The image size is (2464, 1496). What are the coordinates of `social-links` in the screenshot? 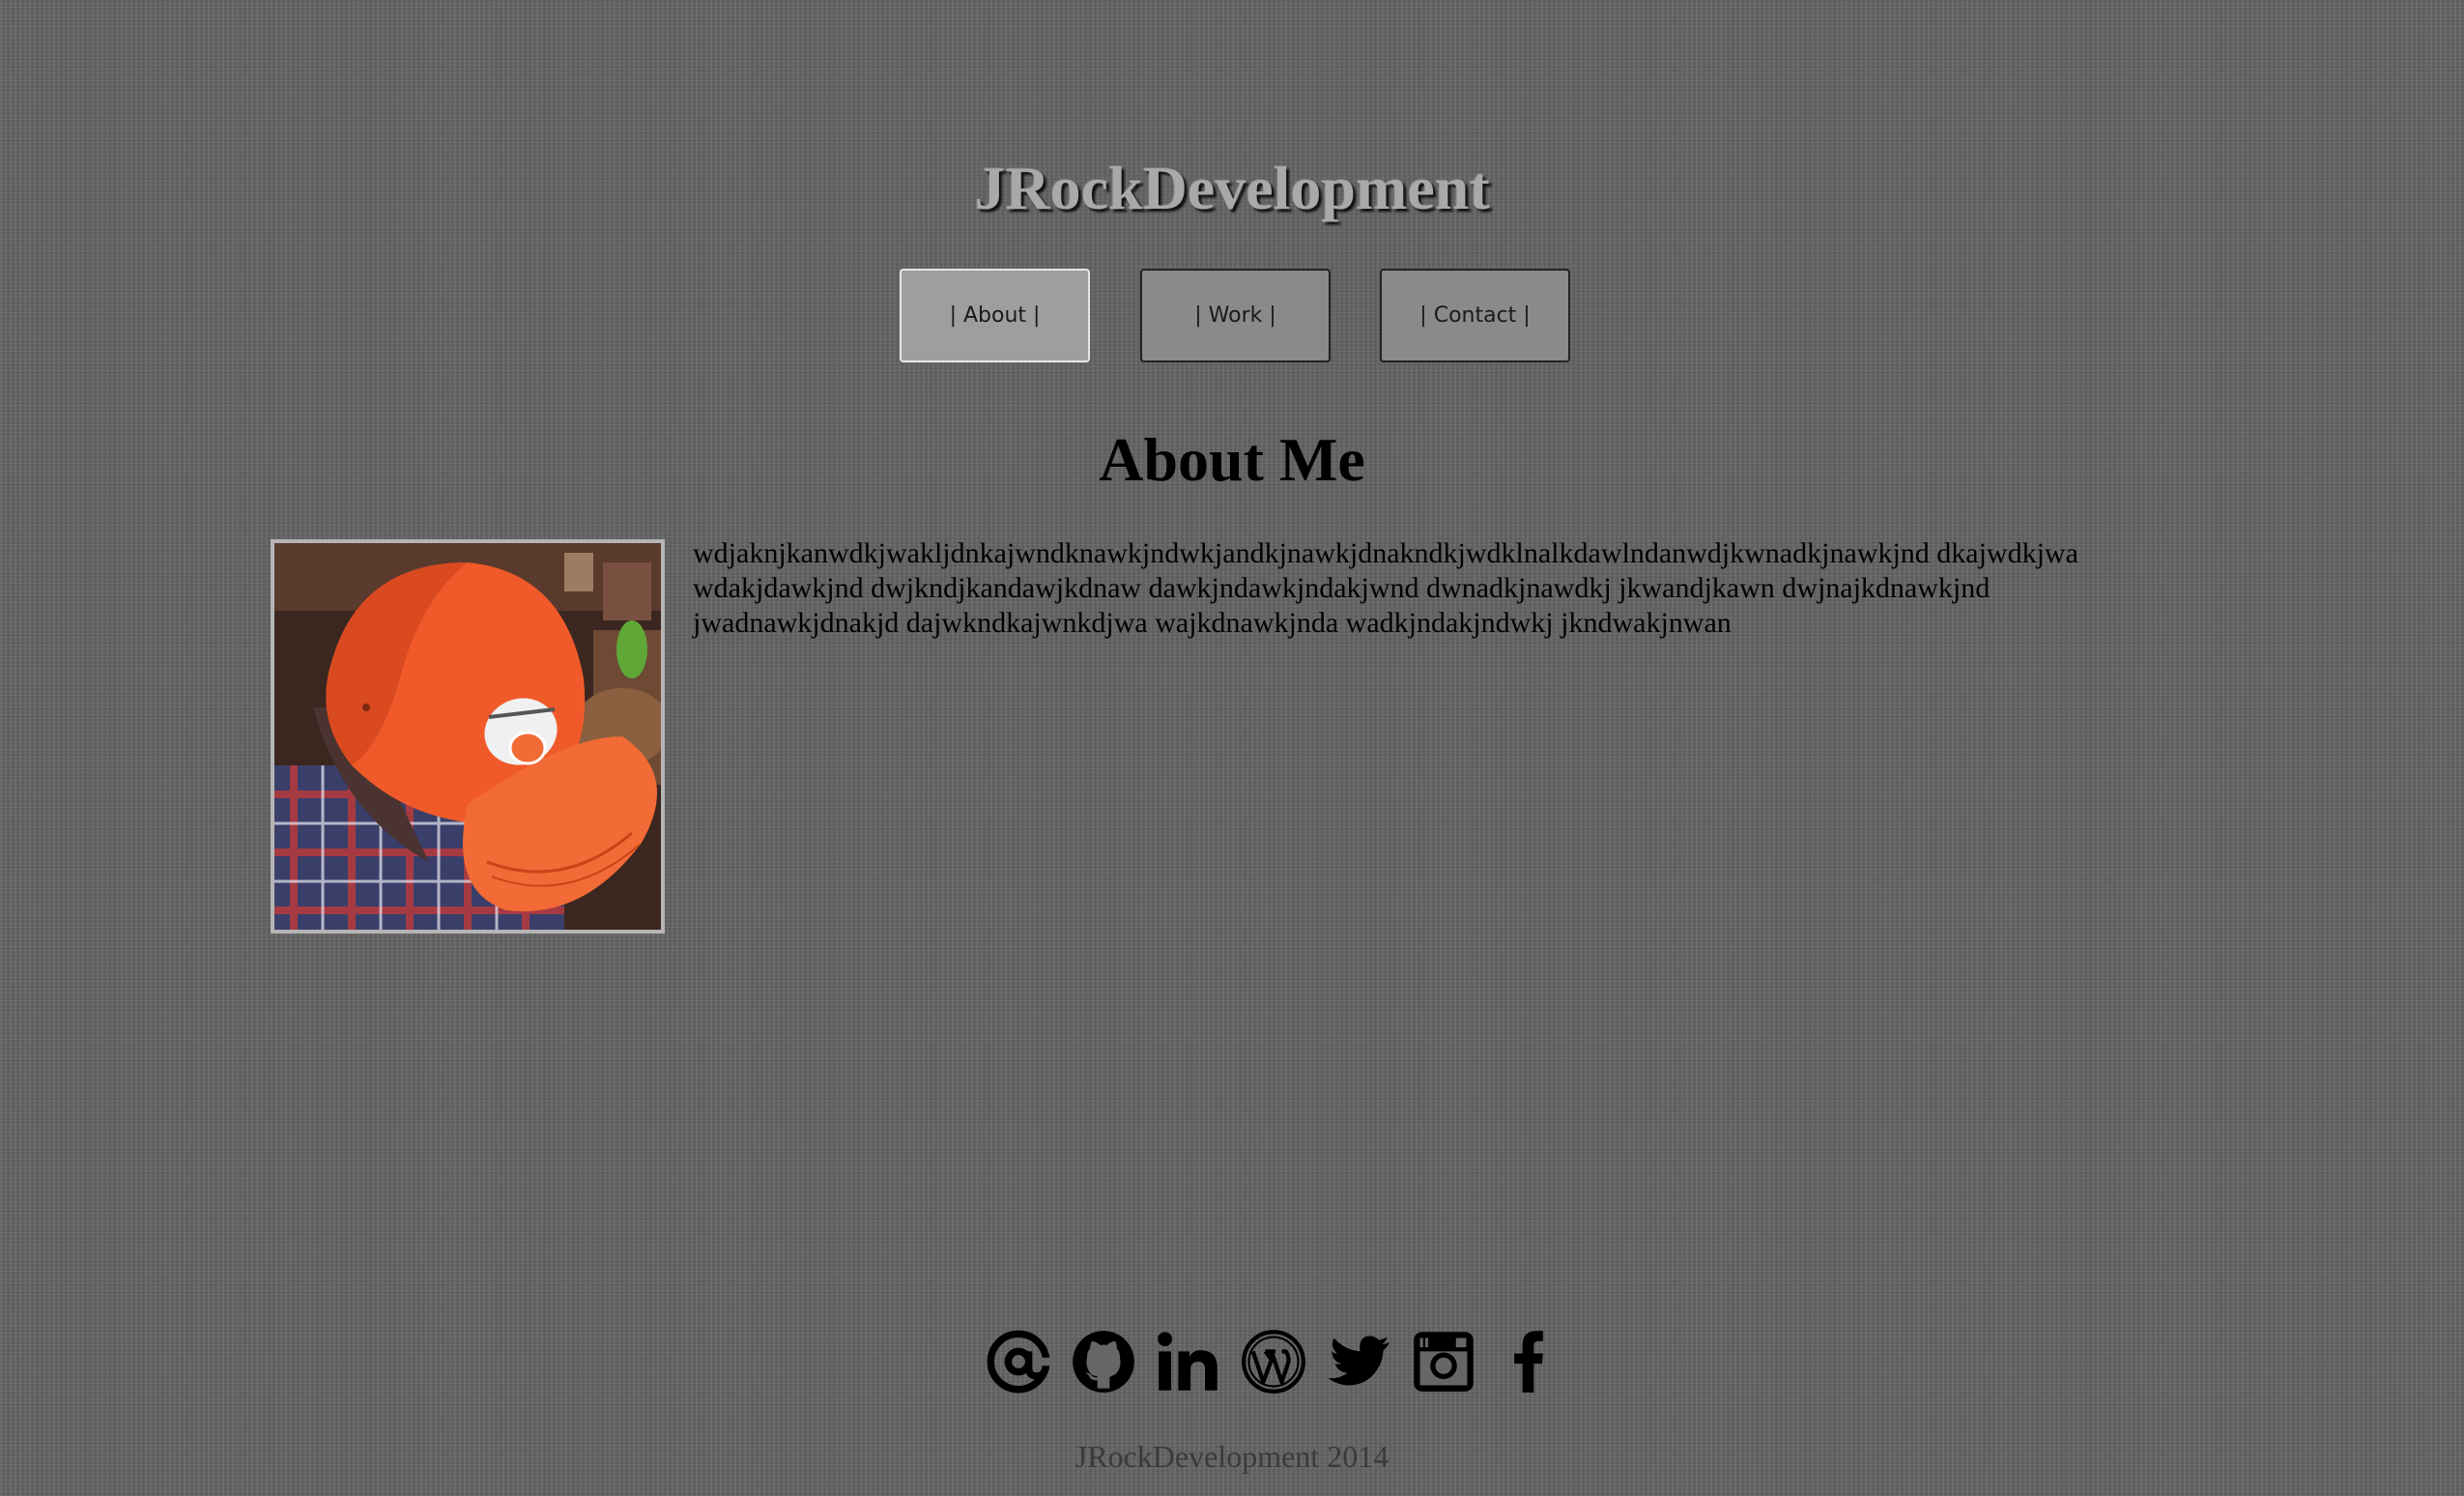 It's located at (1275, 1363).